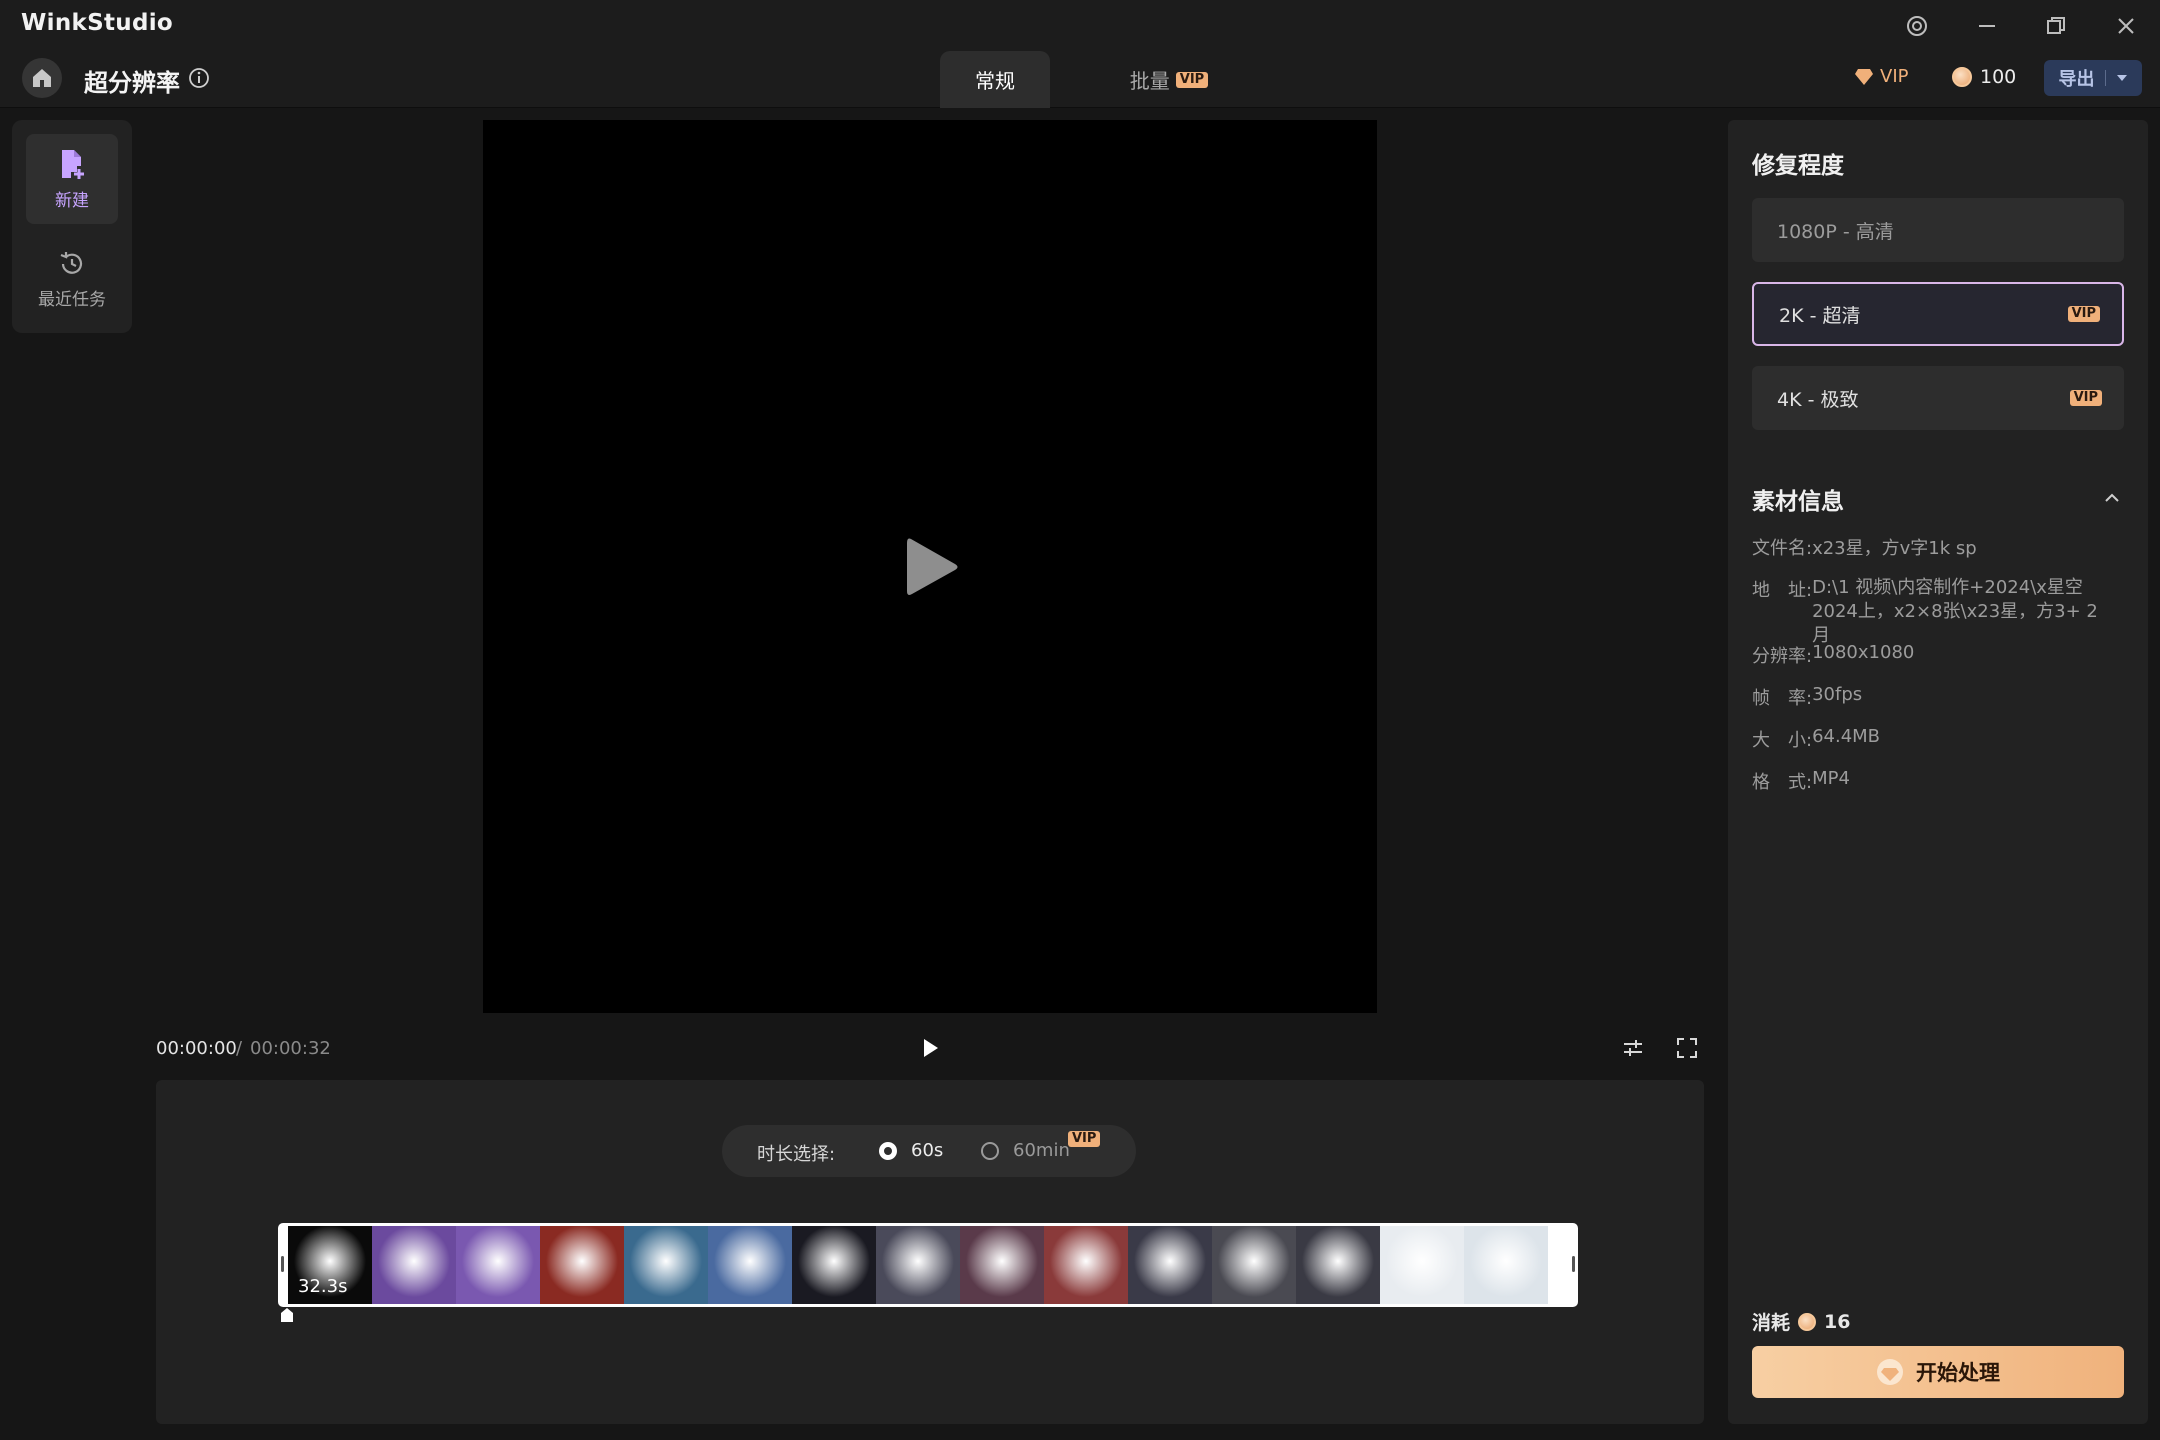  What do you see at coordinates (287, 1315) in the screenshot?
I see `playhead-handle` at bounding box center [287, 1315].